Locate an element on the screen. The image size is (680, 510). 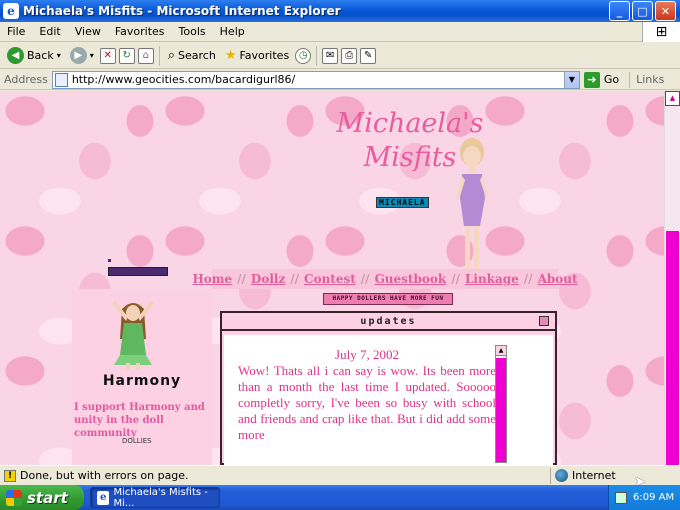
history-icon: ◷ is located at coordinates (303, 55).